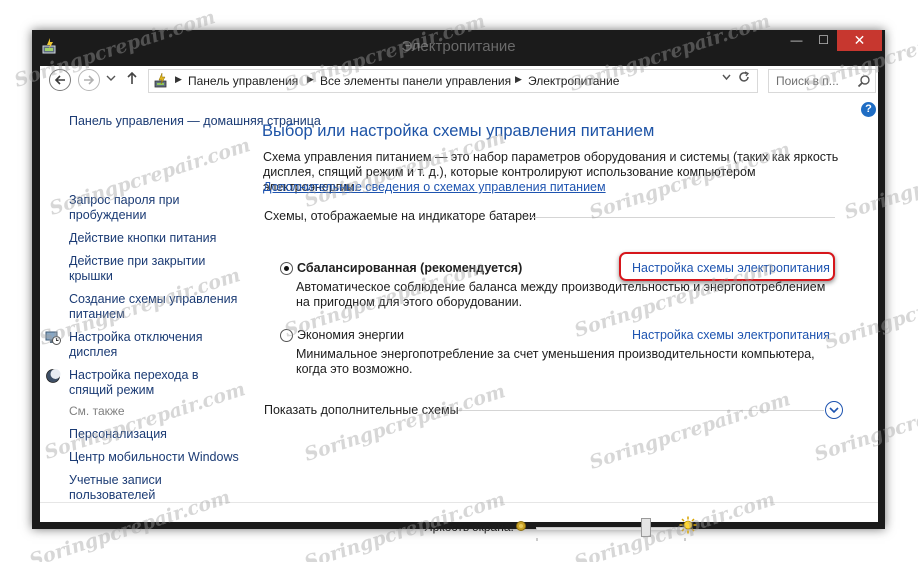  What do you see at coordinates (868, 109) in the screenshot?
I see `help-icon: ?` at bounding box center [868, 109].